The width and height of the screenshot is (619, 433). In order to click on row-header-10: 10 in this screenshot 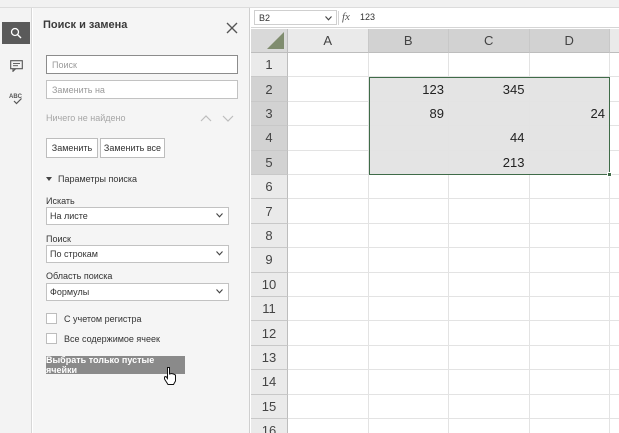, I will do `click(269, 284)`.